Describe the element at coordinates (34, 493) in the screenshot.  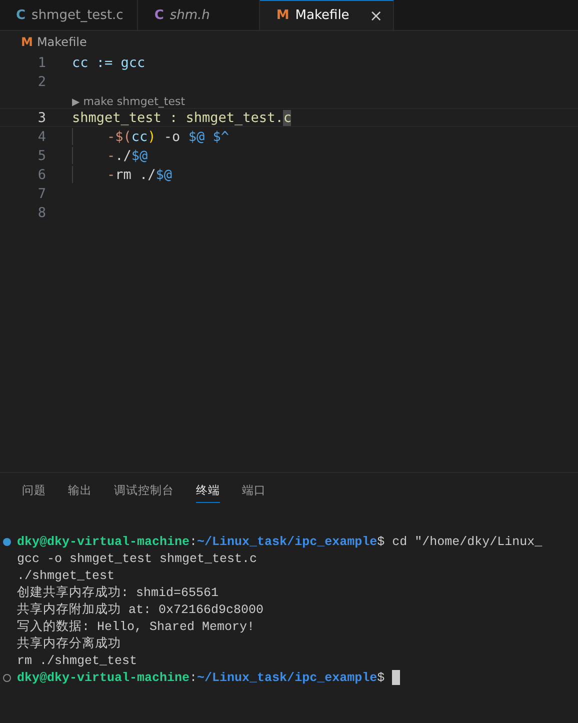
I see `panel-tab: 问题` at that location.